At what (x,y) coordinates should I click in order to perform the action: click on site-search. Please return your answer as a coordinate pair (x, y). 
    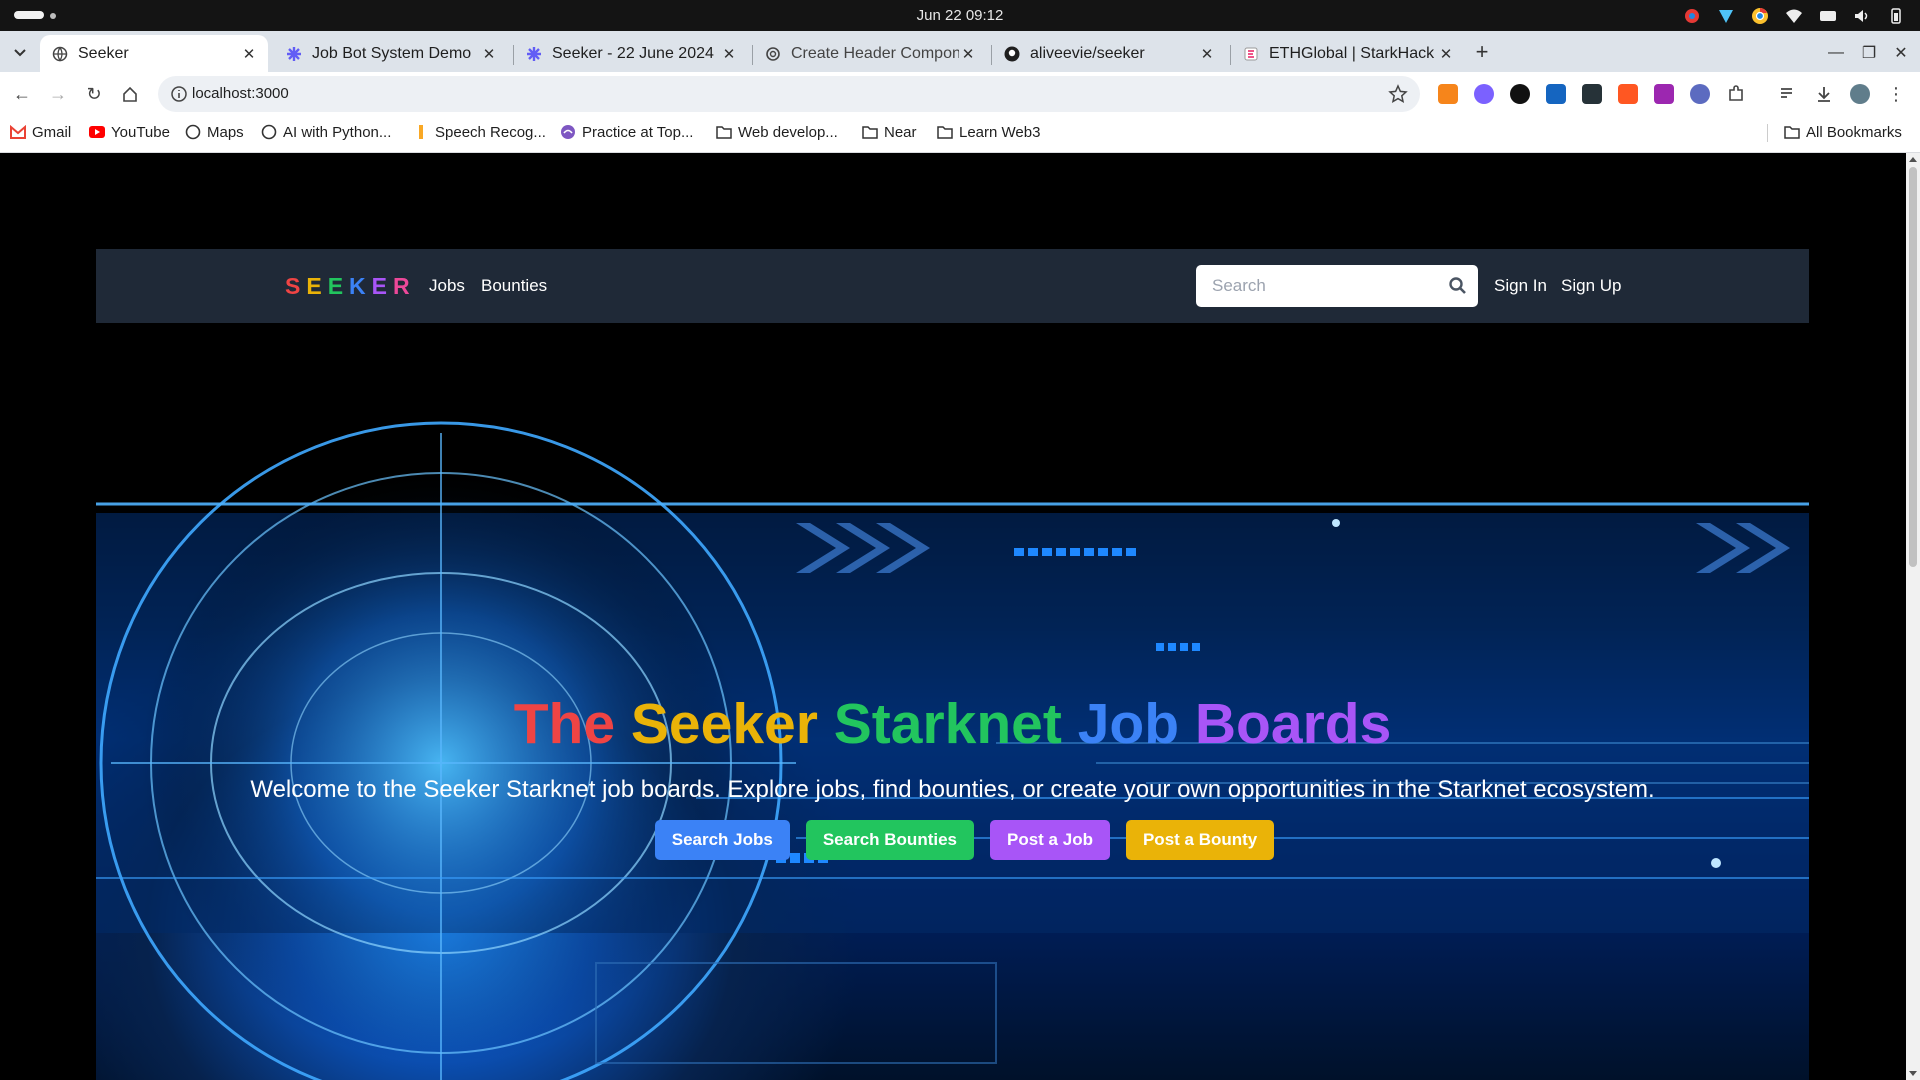
    Looking at the image, I should click on (1337, 286).